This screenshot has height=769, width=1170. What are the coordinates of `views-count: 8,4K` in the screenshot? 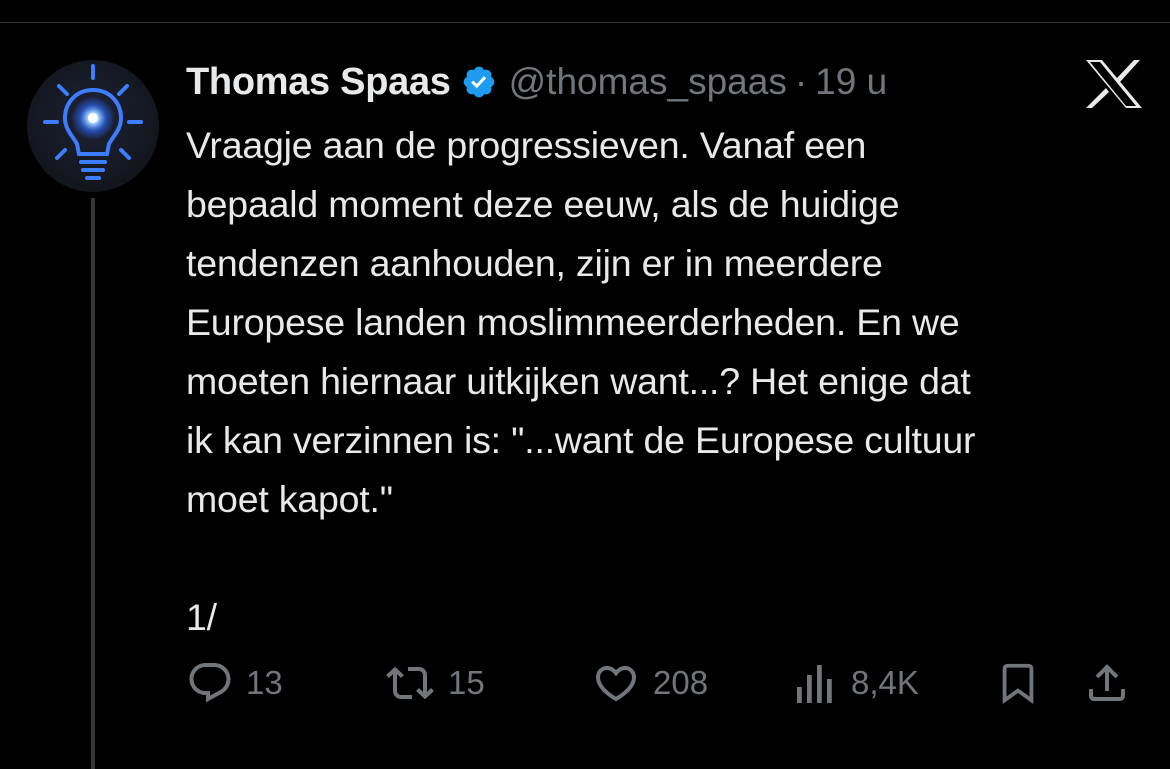 It's located at (885, 682).